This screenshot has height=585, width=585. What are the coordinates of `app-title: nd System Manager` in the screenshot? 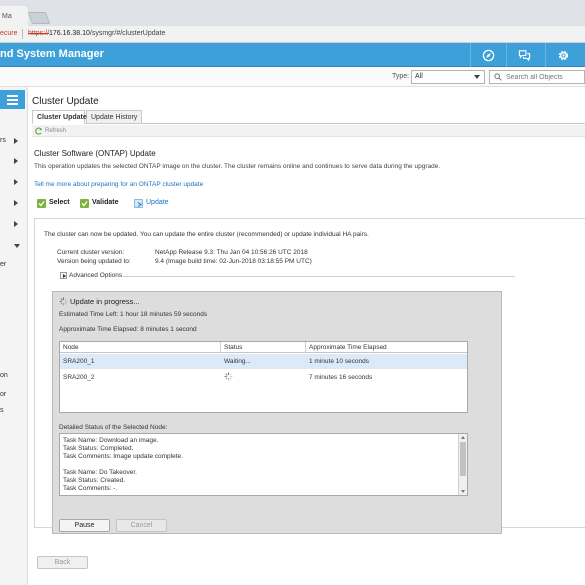 It's located at (52, 54).